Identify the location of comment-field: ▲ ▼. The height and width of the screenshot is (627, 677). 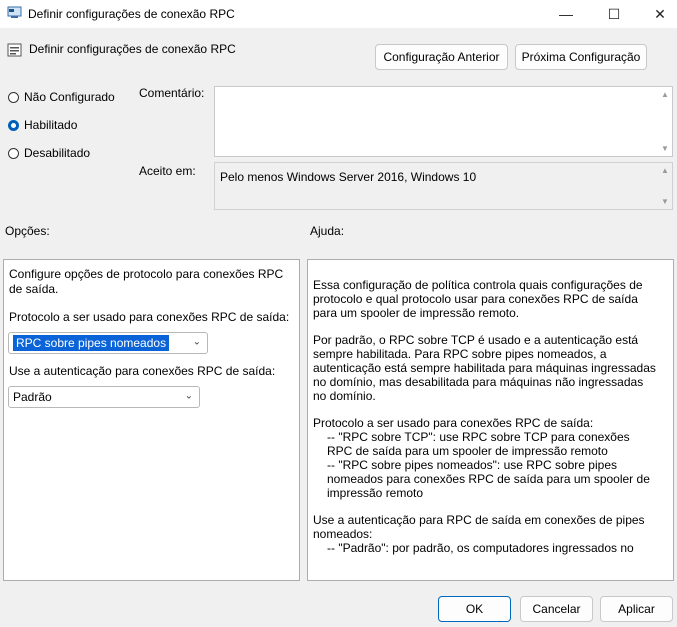
(443, 121).